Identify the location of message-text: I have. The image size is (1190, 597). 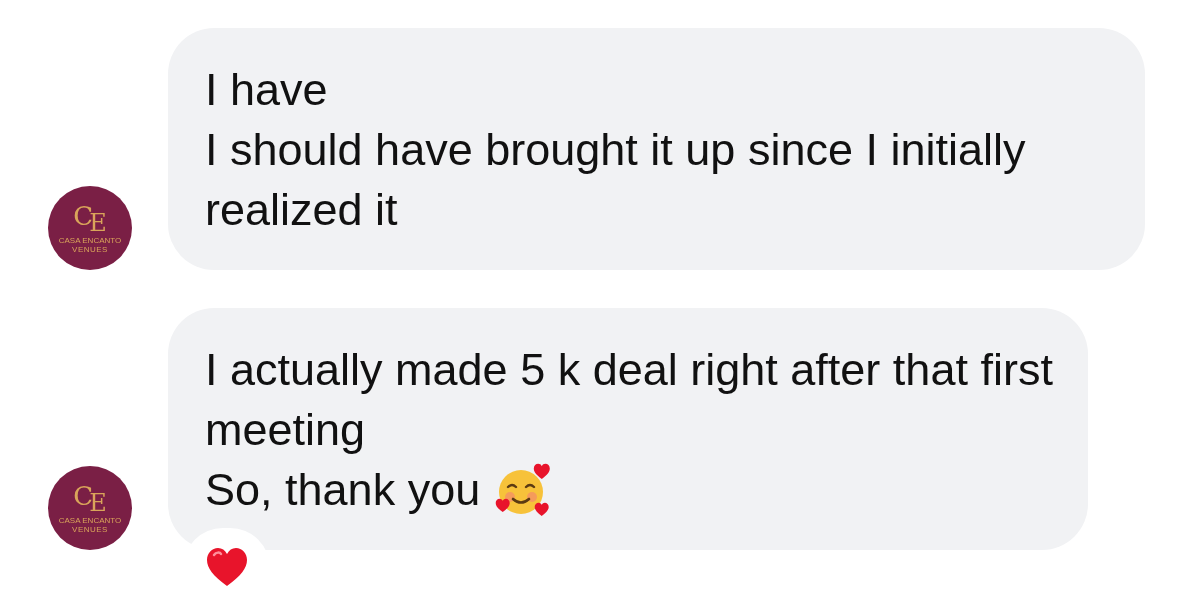
(267, 90).